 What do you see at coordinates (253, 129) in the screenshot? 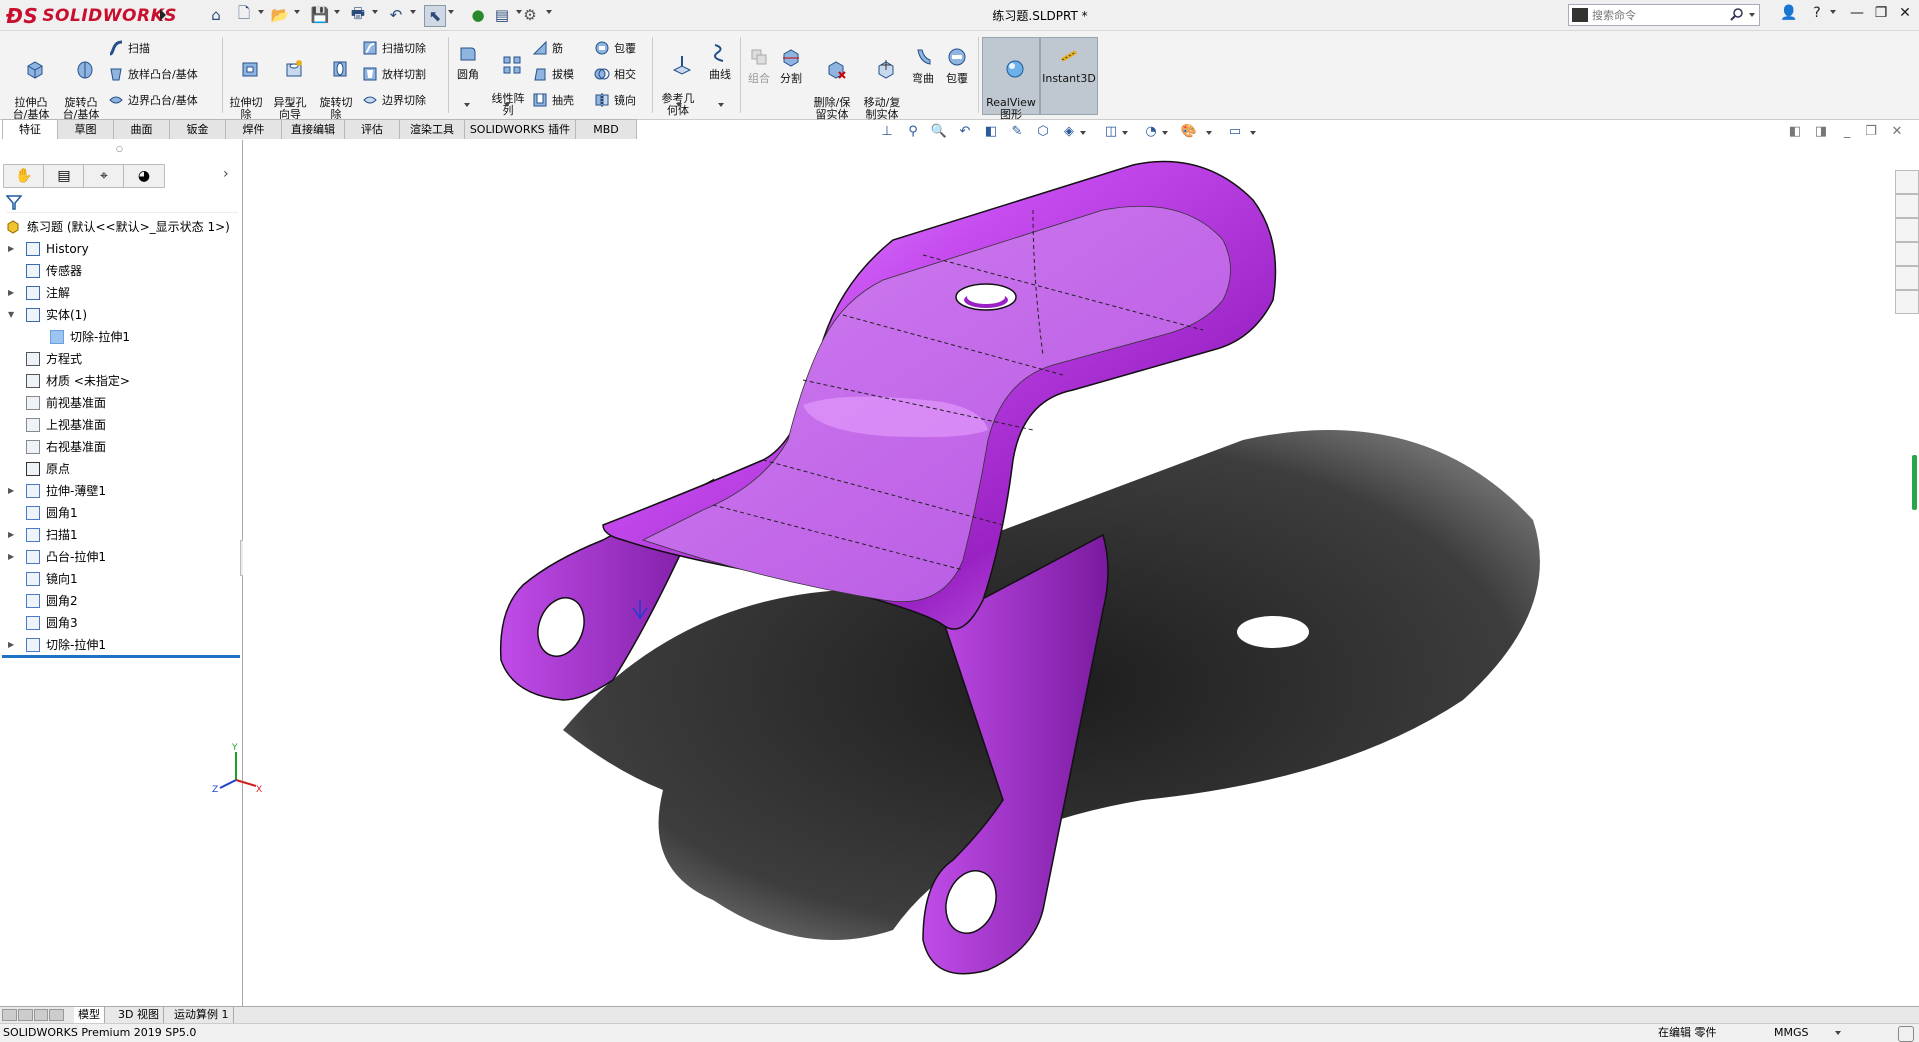
I see `tab-weldments: 焊件` at bounding box center [253, 129].